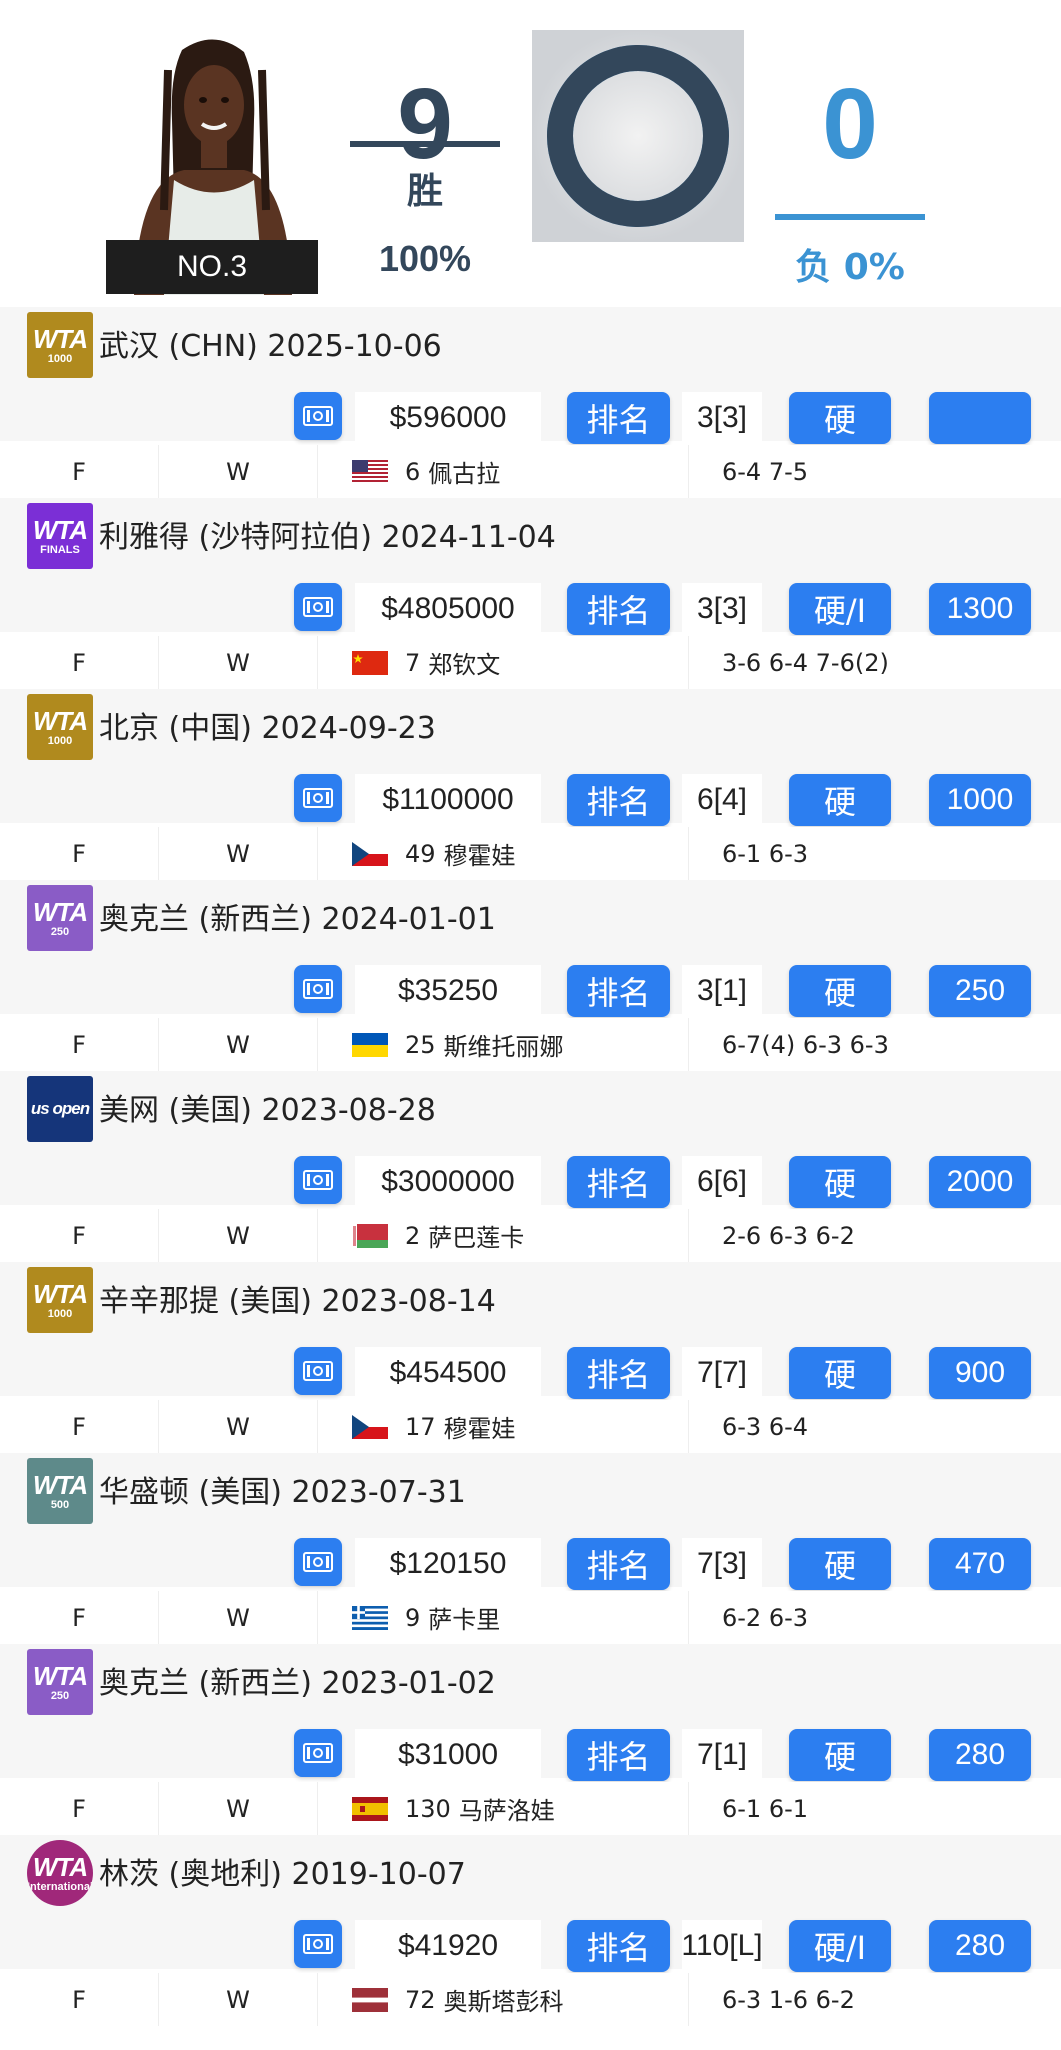 Image resolution: width=1061 pixels, height=2050 pixels. Describe the element at coordinates (530, 853) in the screenshot. I see `match-row: F W 49 穆霍娃 6-1 6-3` at that location.